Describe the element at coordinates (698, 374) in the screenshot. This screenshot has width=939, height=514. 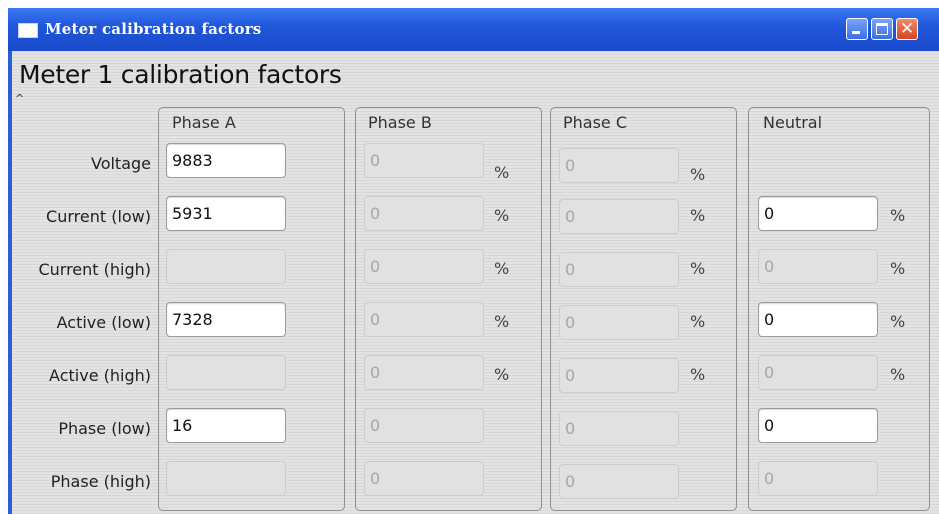
I see `phase-c-active-high-unit: %` at that location.